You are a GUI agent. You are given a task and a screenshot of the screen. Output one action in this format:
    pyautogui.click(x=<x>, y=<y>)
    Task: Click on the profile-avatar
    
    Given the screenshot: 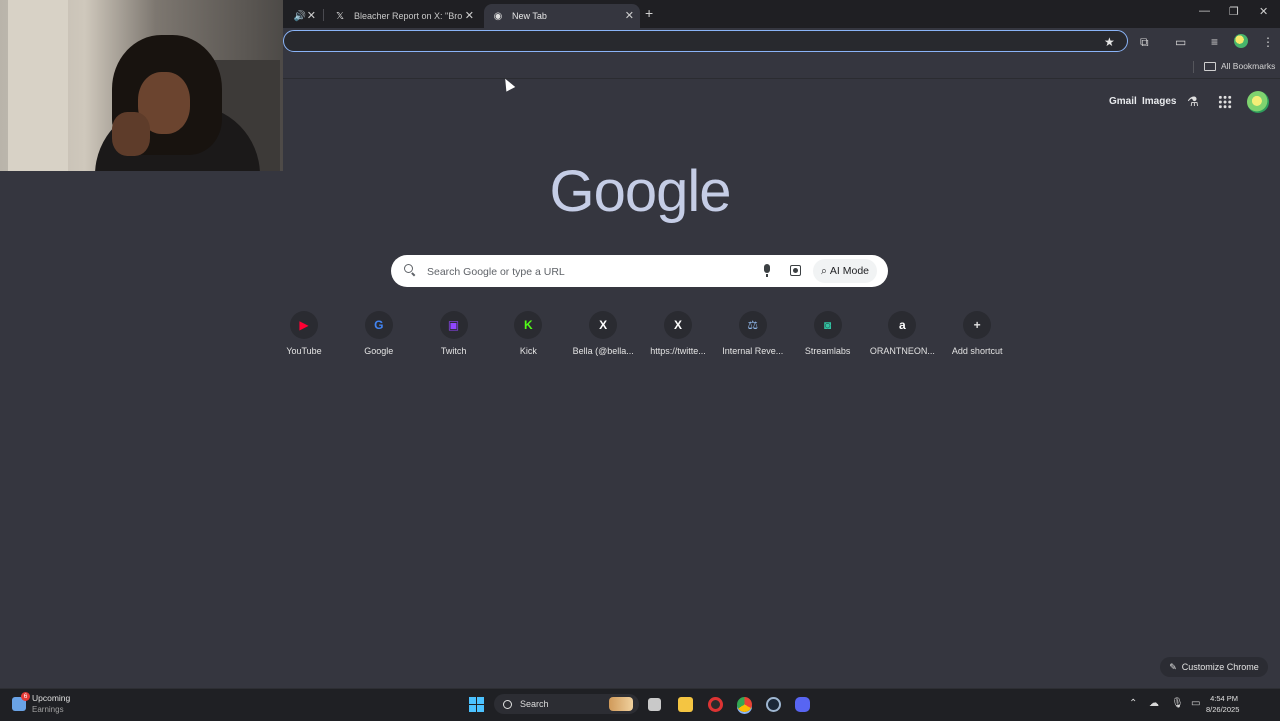 What is the action you would take?
    pyautogui.click(x=1241, y=41)
    